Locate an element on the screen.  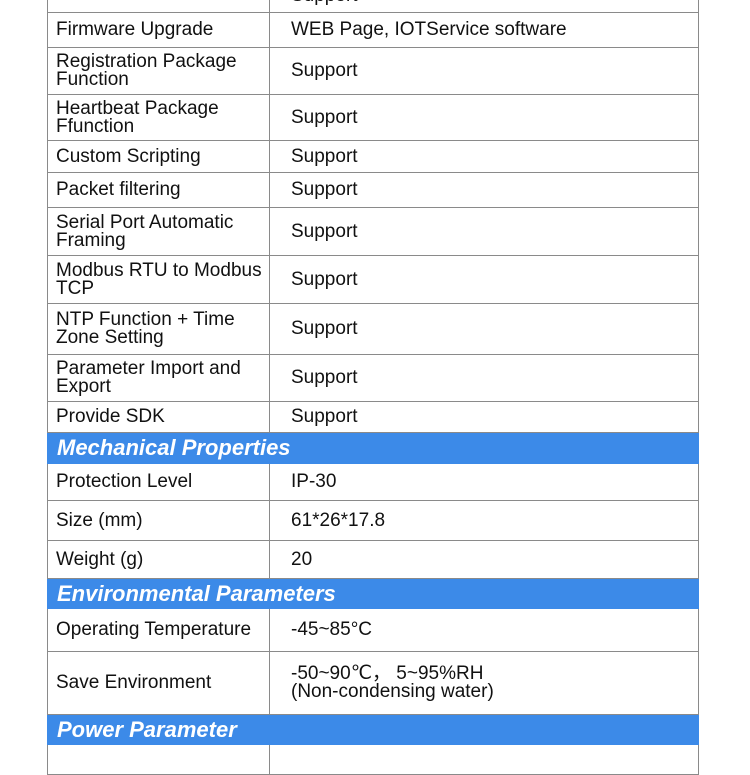
section-title: Power Parameter is located at coordinates (373, 729).